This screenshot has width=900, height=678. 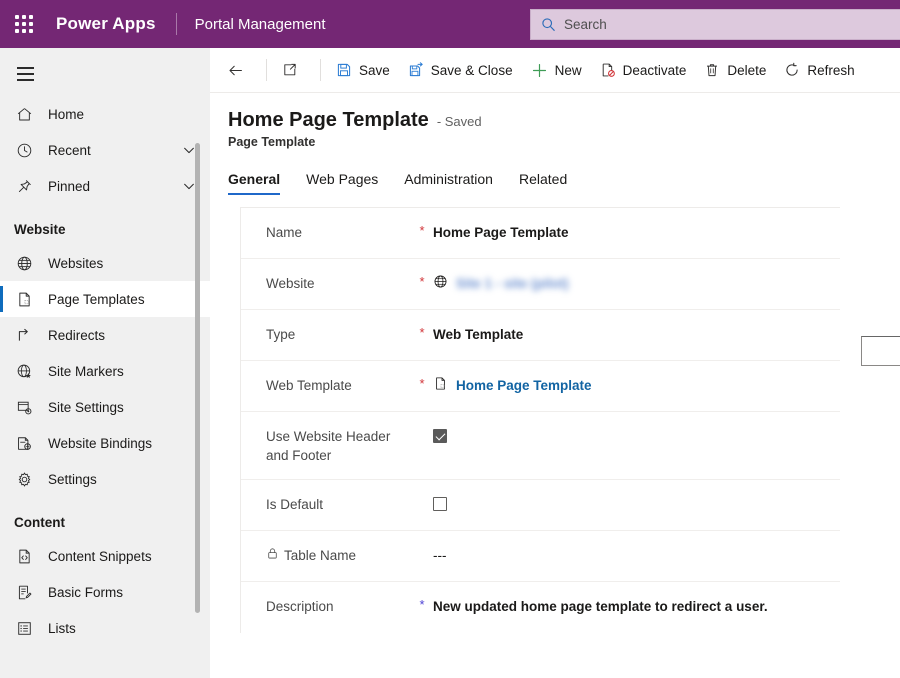 I want to click on form-tab-list: General Web Pages Administration Related, so click(x=564, y=181).